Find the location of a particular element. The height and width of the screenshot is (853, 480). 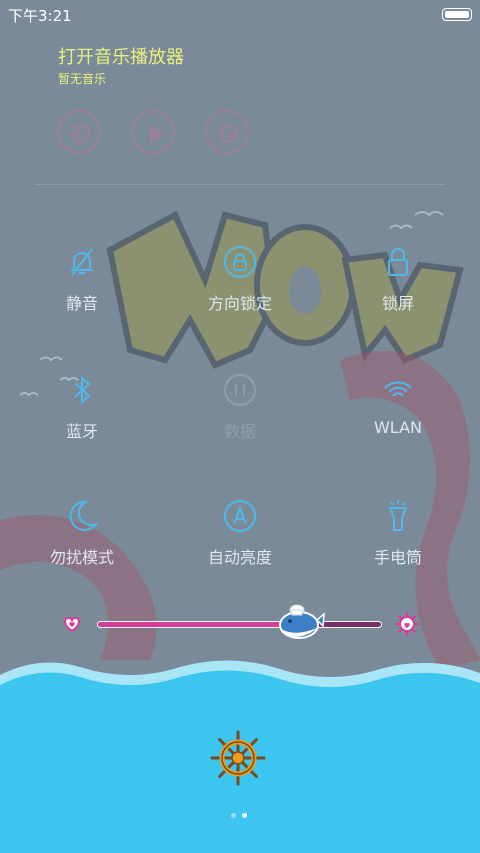

page-dot is located at coordinates (233, 815).